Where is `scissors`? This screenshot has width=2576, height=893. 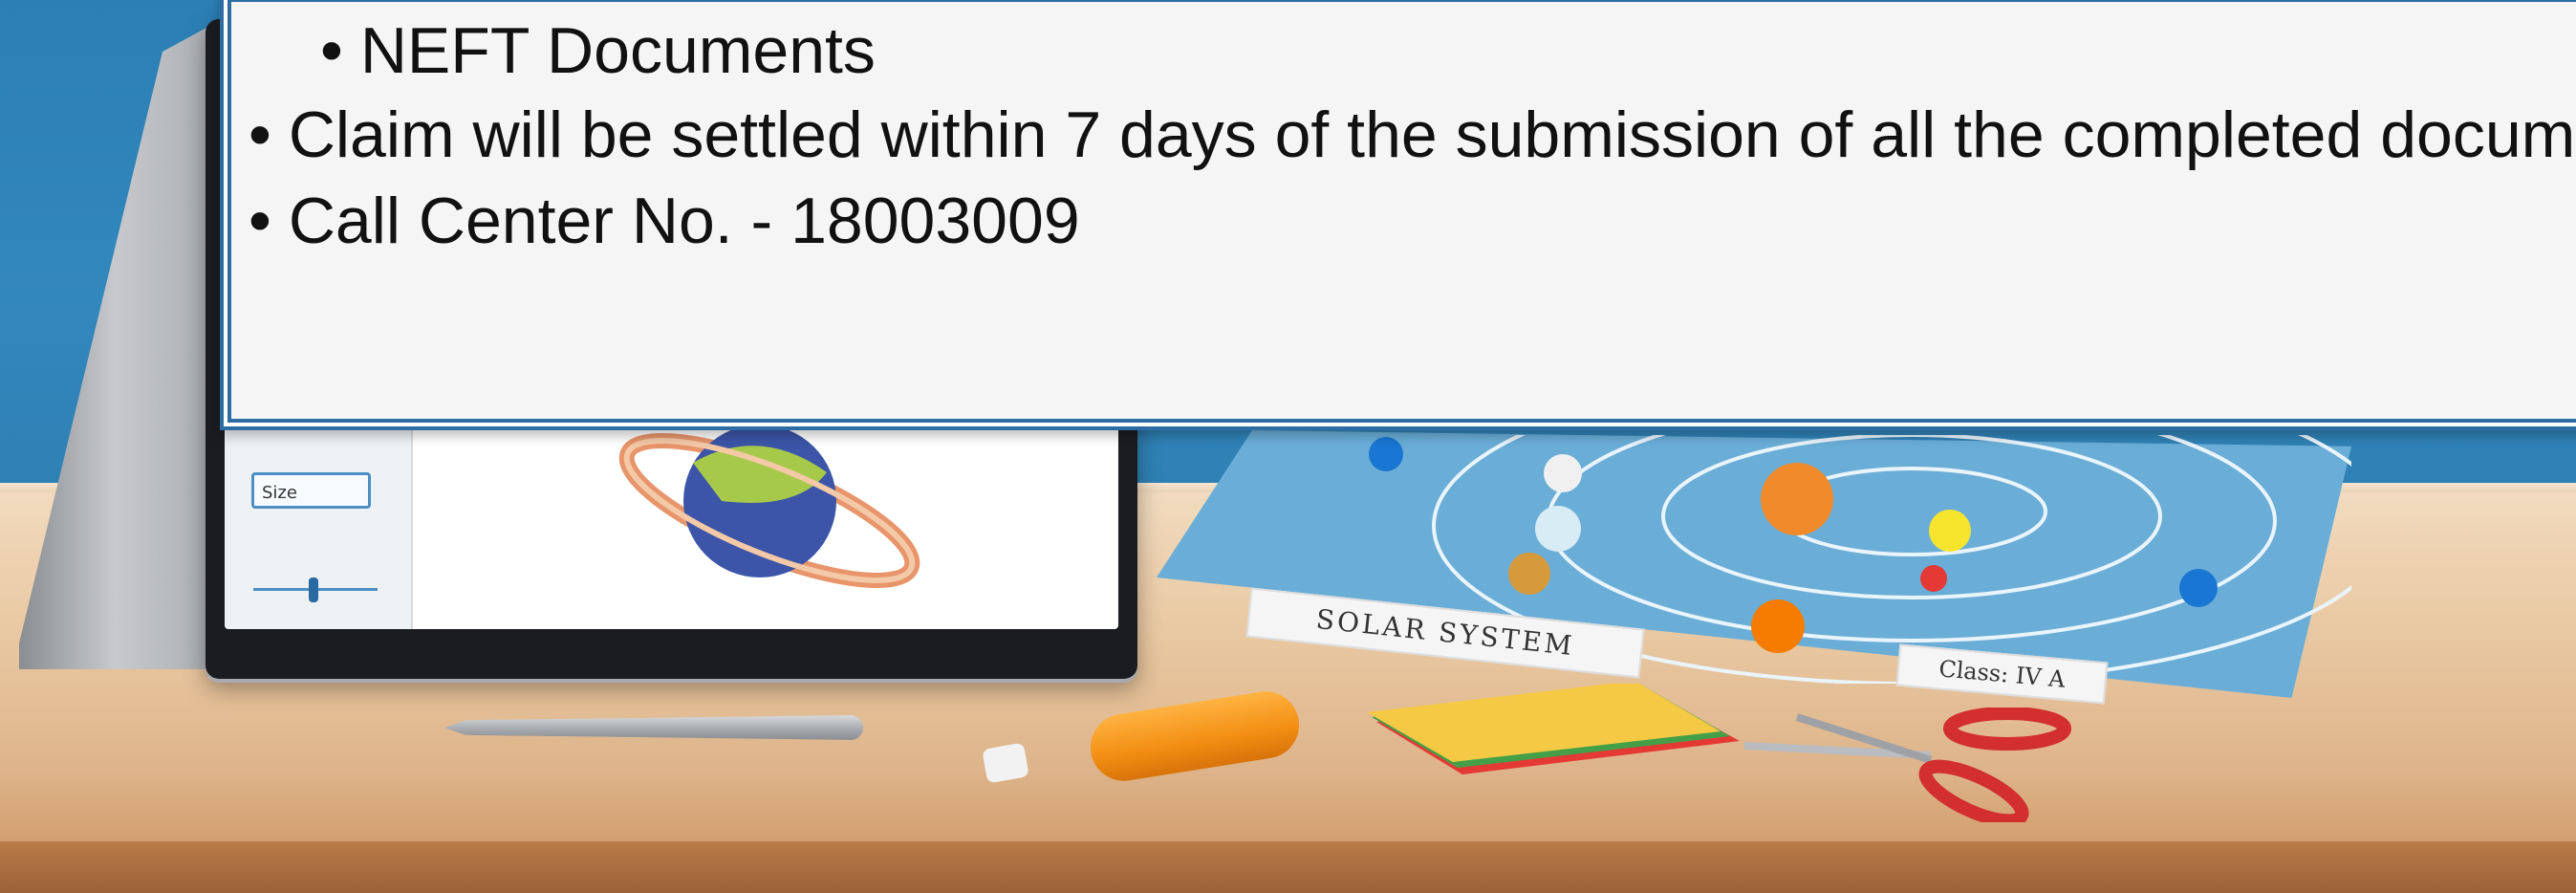
scissors is located at coordinates (1907, 765).